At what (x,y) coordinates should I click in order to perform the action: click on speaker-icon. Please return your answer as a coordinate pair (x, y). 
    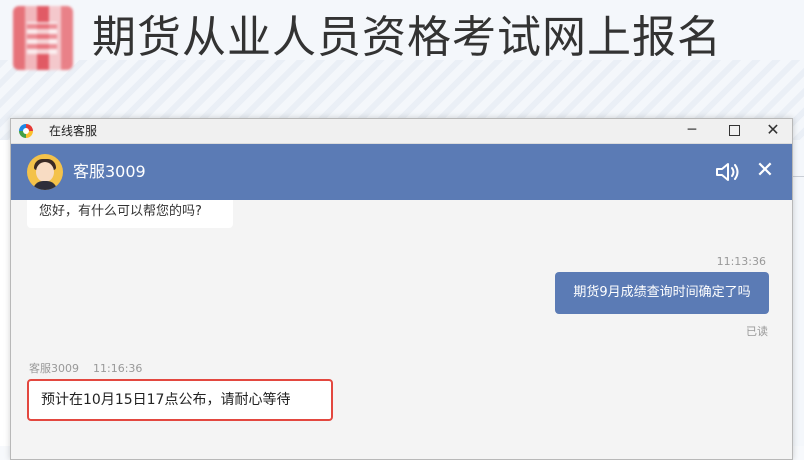
    Looking at the image, I should click on (728, 172).